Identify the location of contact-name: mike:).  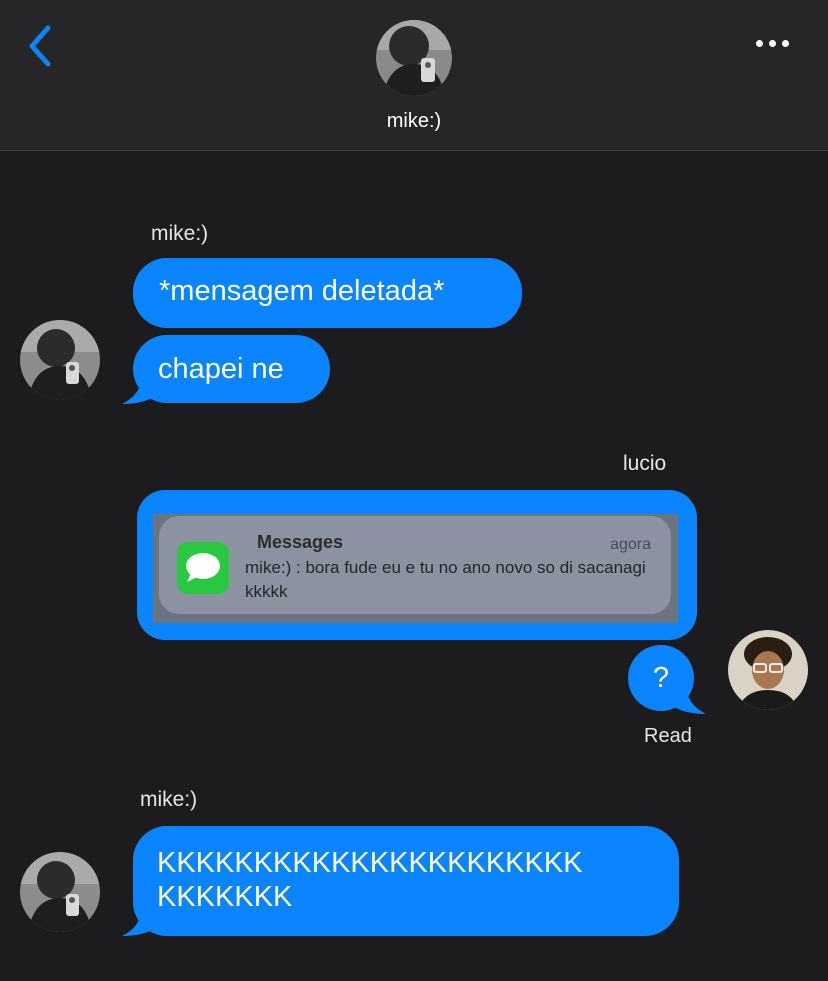
(414, 121).